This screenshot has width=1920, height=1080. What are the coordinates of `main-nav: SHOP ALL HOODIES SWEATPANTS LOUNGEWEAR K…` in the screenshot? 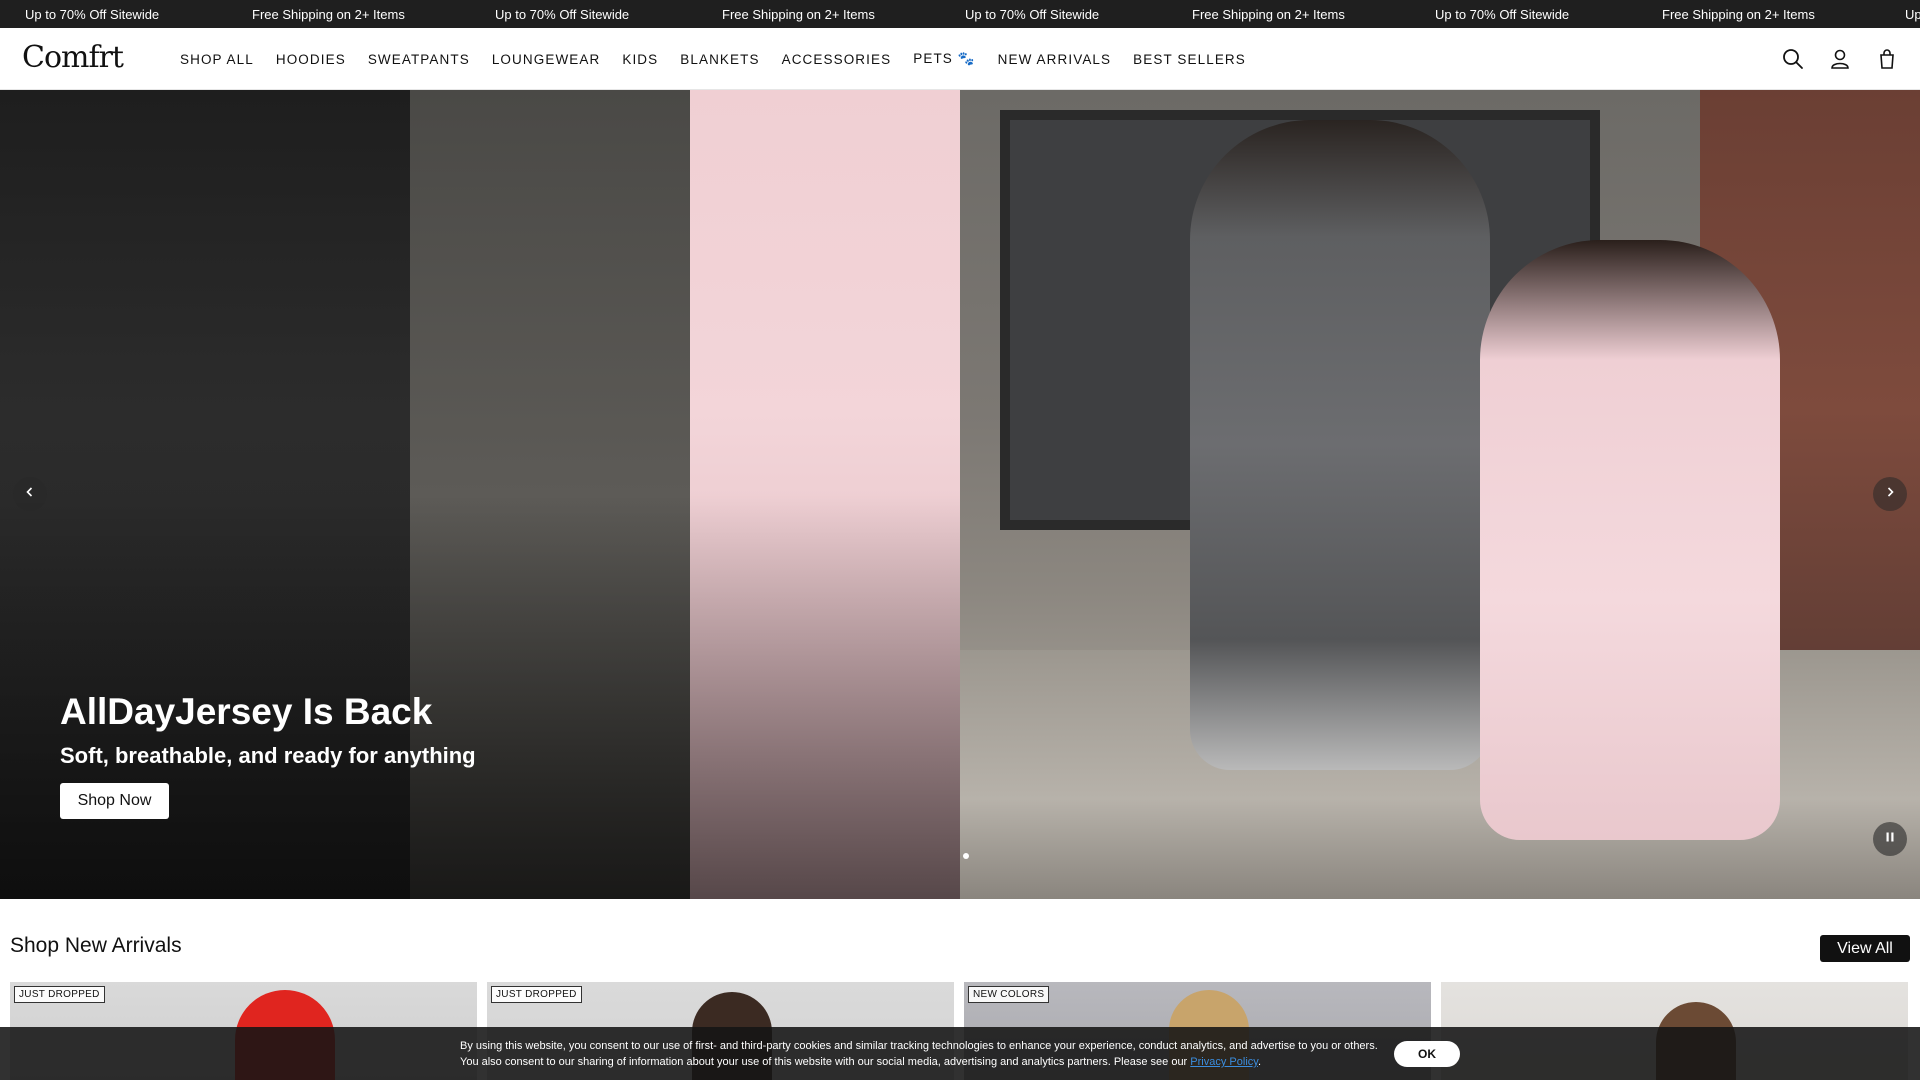 It's located at (724, 59).